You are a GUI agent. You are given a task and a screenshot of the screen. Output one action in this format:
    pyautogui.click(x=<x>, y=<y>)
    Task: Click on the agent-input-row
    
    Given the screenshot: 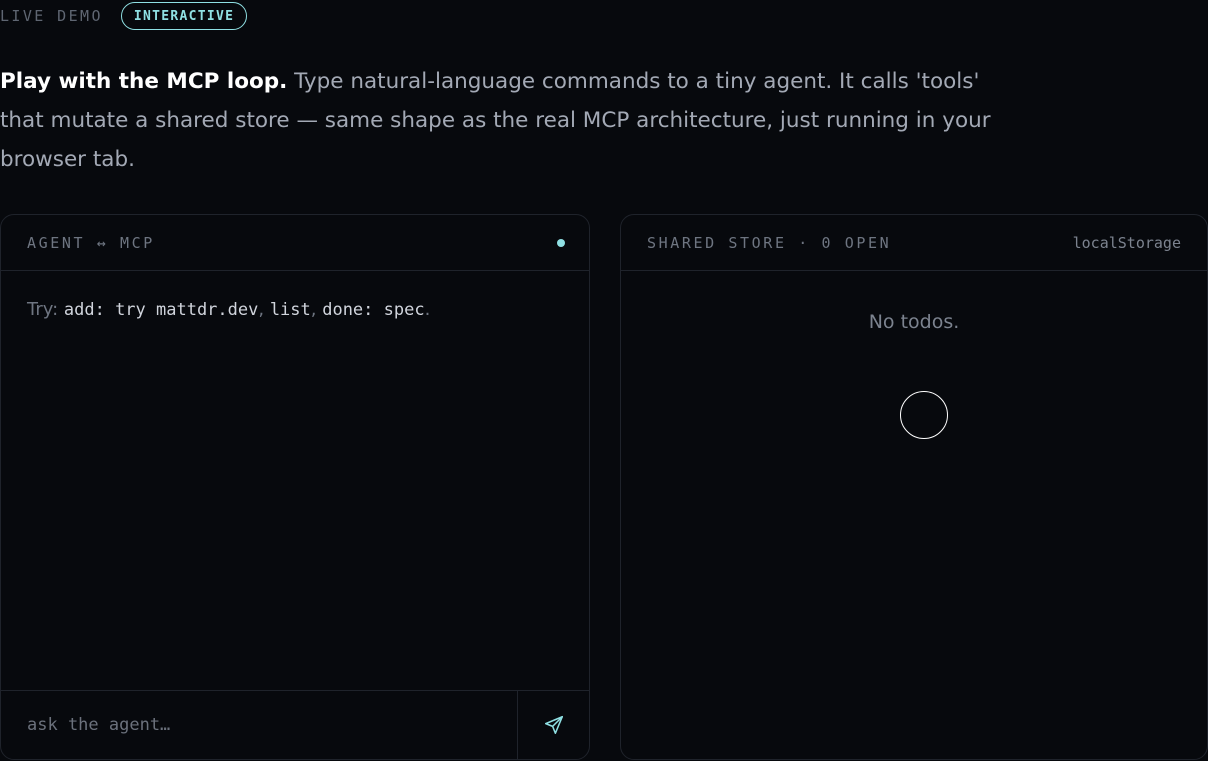 What is the action you would take?
    pyautogui.click(x=295, y=724)
    